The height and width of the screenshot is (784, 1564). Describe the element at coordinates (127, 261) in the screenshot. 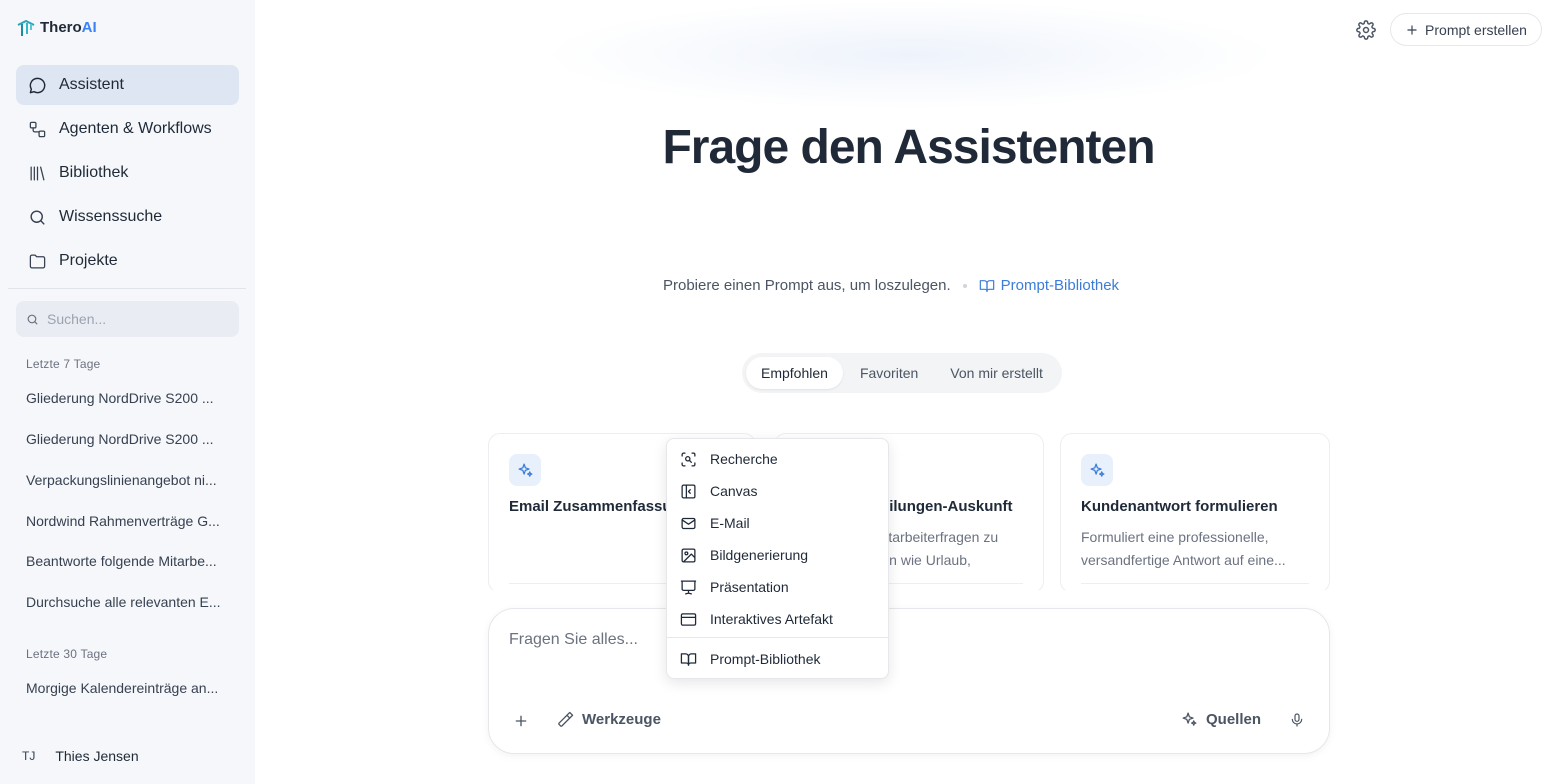

I see `nav-item-projekte: Projekte` at that location.